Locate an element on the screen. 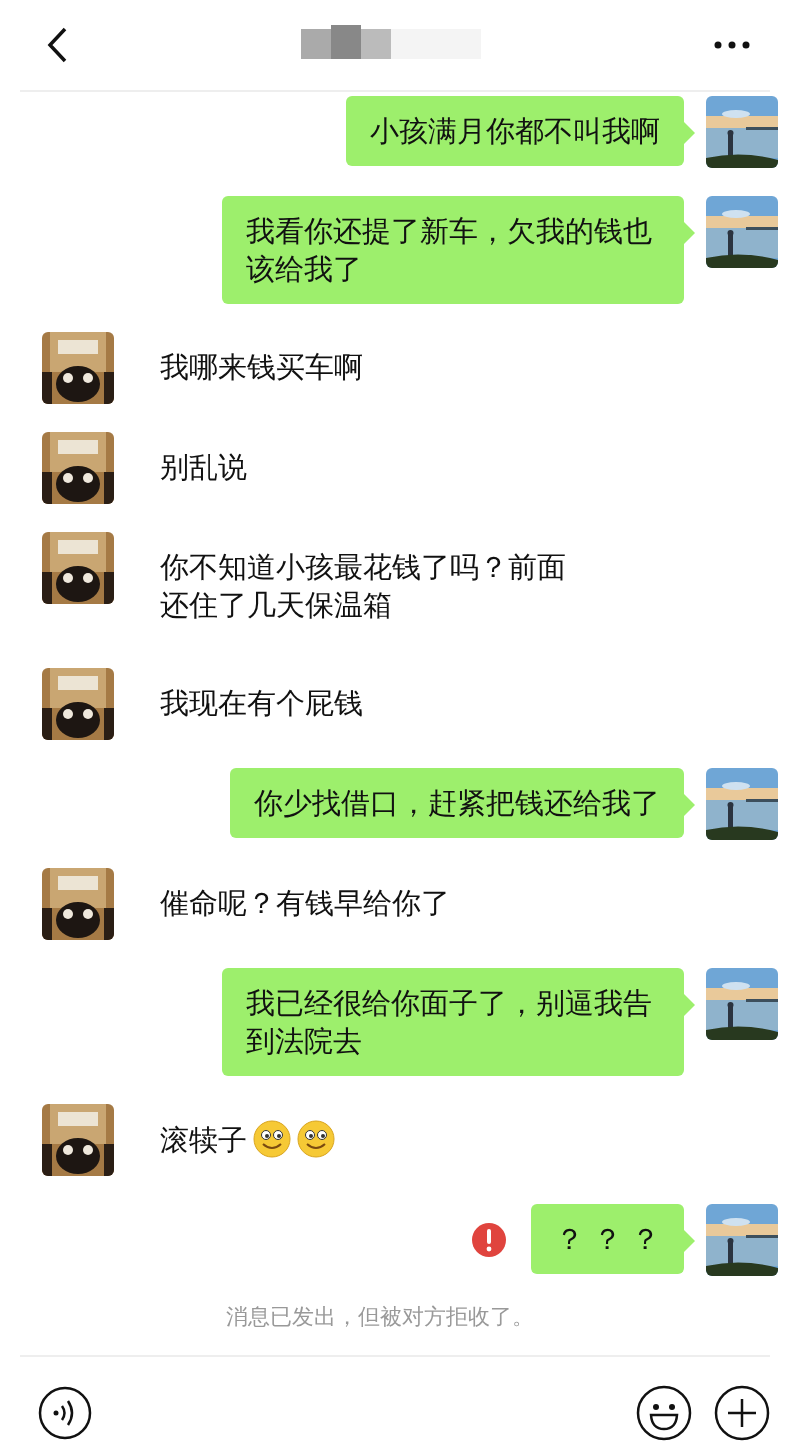 The image size is (800, 1450). message-text: 你少找借口，赶紧把钱还给我了 is located at coordinates (457, 803).